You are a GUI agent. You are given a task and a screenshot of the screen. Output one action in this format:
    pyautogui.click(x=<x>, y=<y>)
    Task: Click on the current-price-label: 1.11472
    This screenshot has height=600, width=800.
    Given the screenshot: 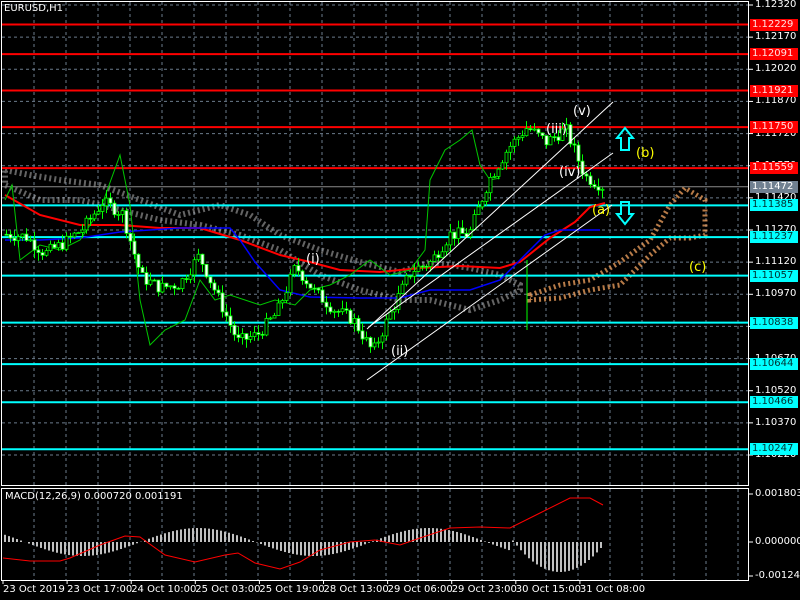 What is the action you would take?
    pyautogui.click(x=774, y=186)
    